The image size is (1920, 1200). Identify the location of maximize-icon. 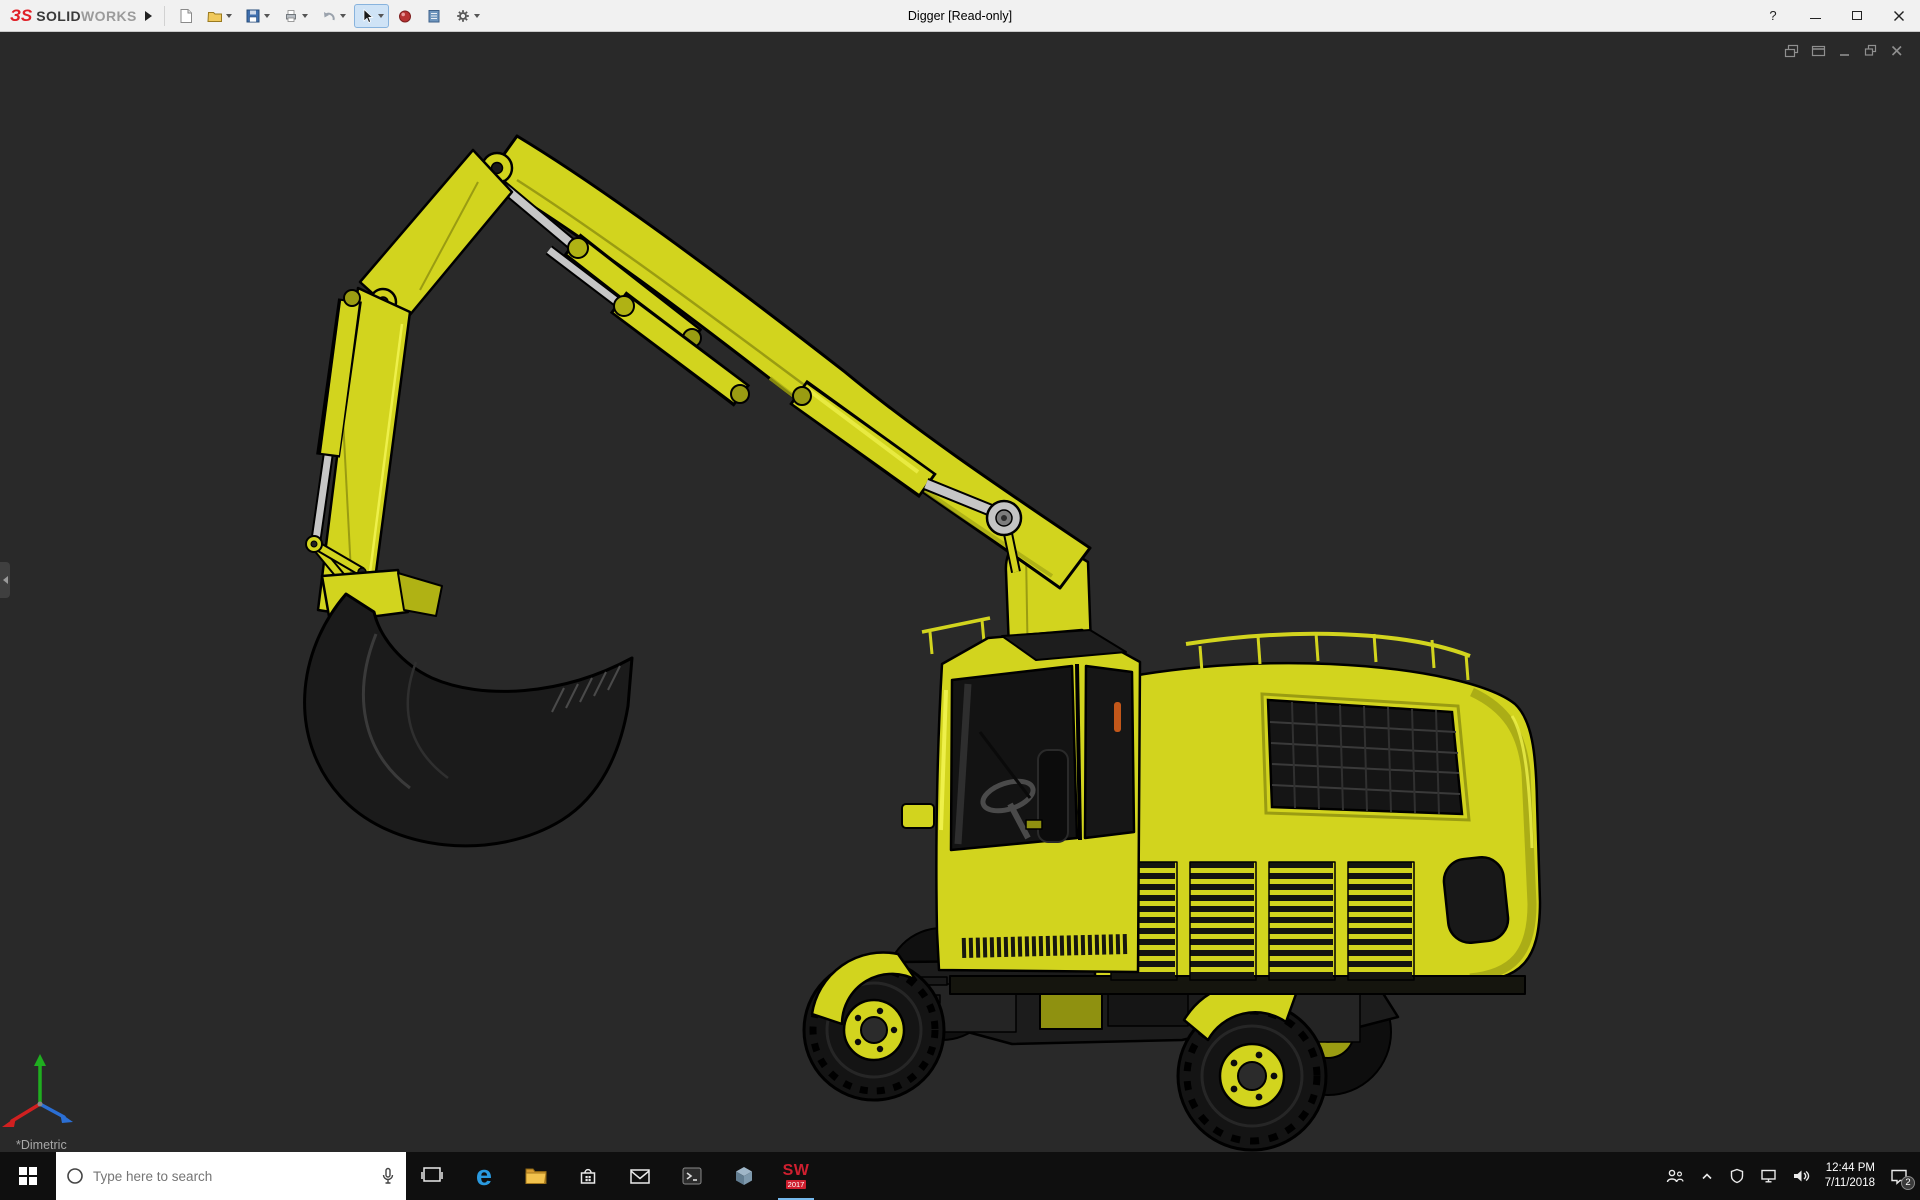
(1857, 15).